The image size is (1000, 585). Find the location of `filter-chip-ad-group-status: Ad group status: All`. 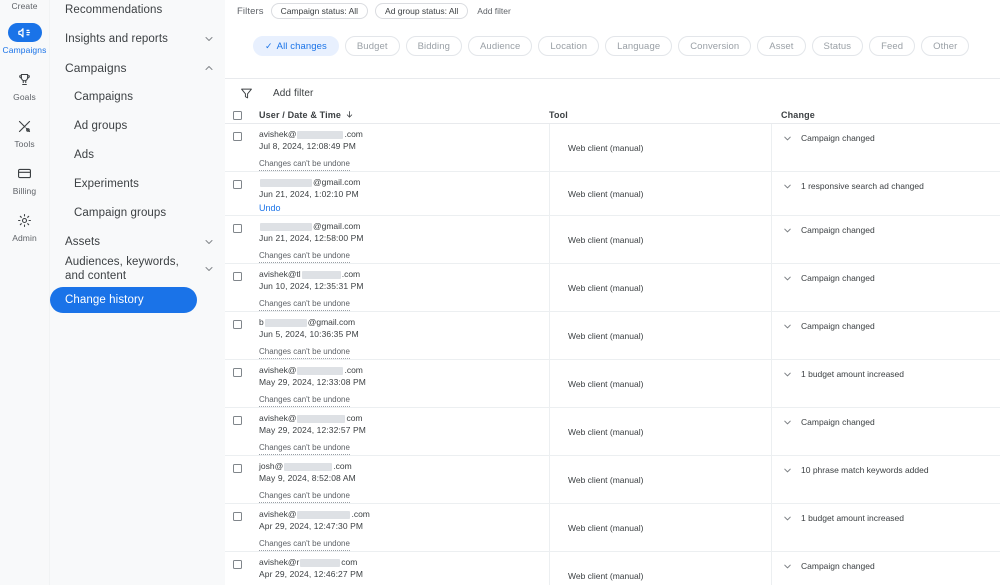

filter-chip-ad-group-status: Ad group status: All is located at coordinates (422, 11).